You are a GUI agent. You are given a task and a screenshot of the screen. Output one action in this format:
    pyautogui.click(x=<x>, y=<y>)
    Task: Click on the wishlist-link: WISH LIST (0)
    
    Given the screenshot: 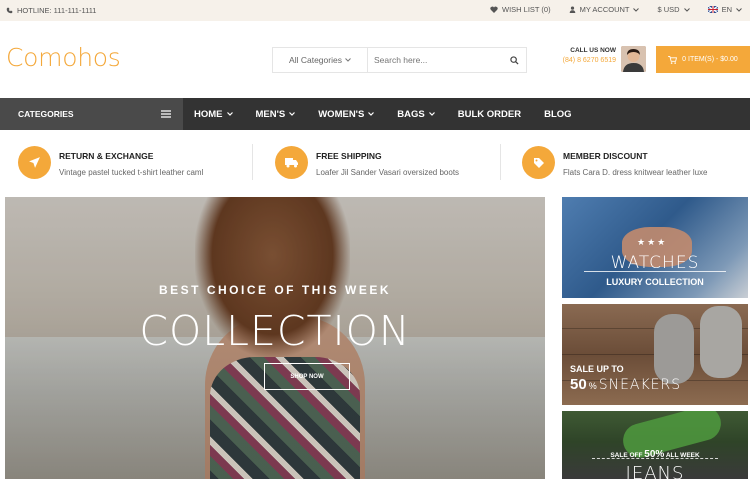 What is the action you would take?
    pyautogui.click(x=520, y=9)
    